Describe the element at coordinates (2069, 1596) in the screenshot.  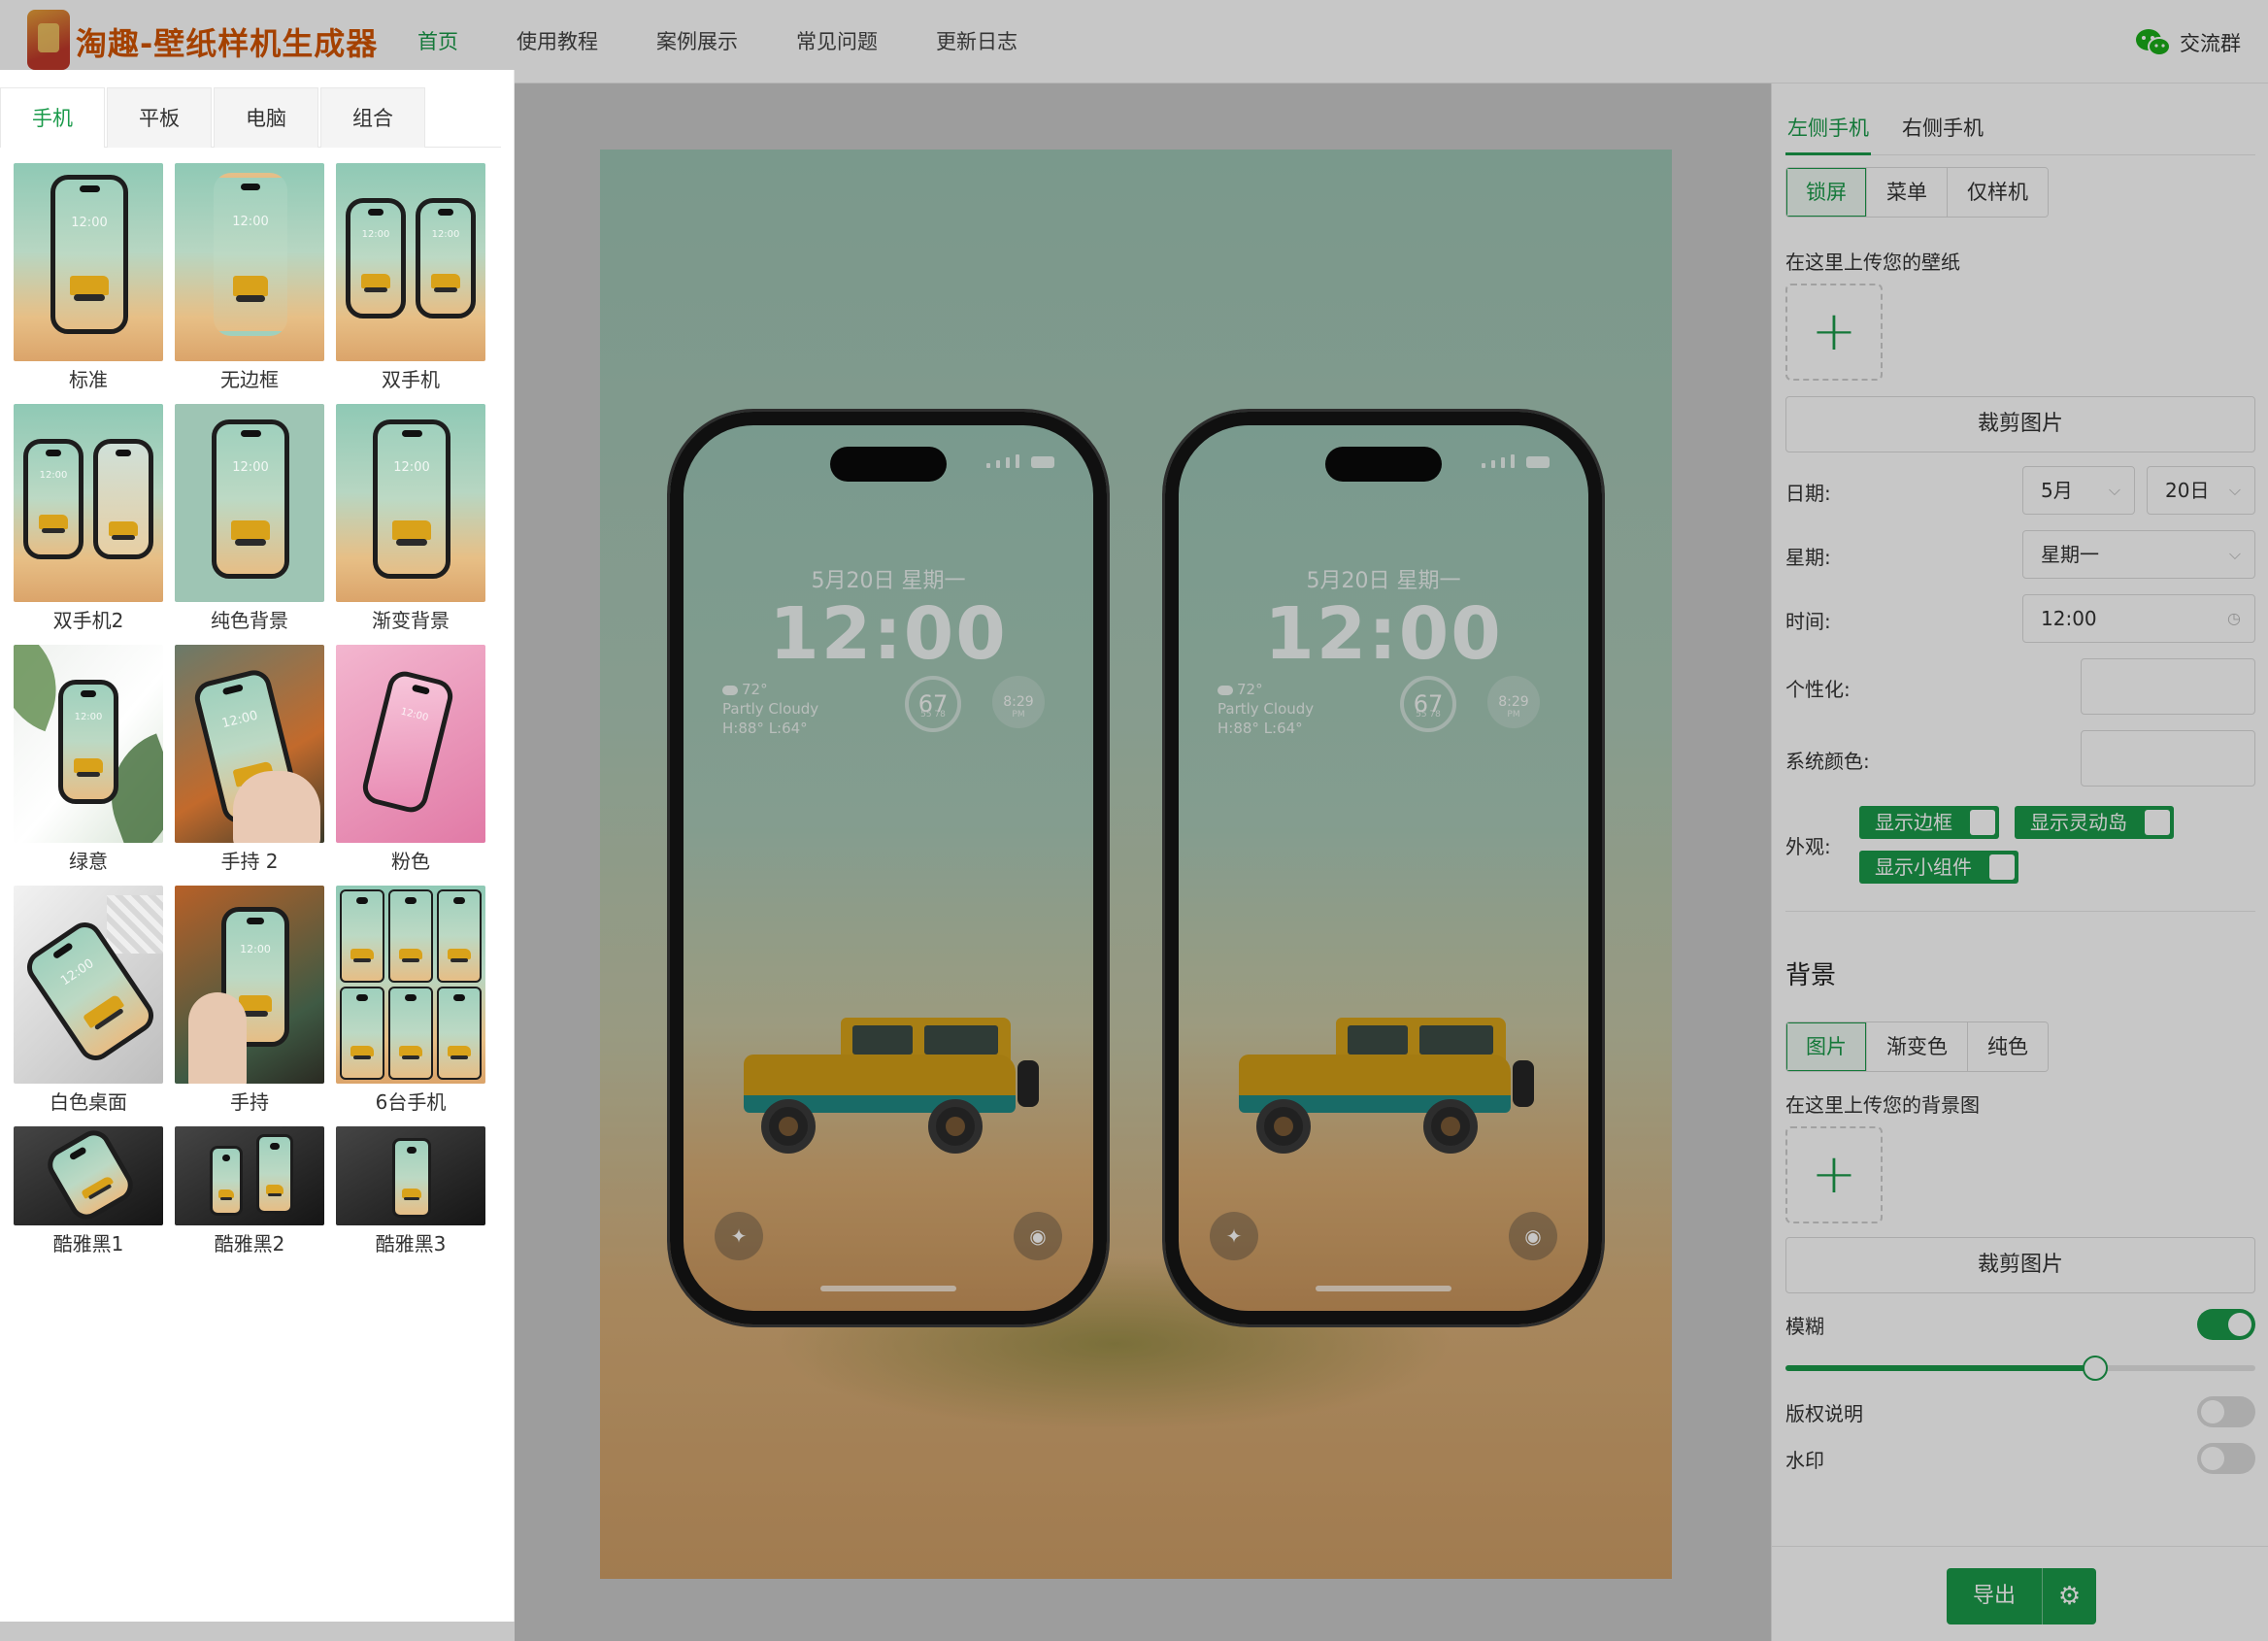
I see `gear-icon: ⚙` at that location.